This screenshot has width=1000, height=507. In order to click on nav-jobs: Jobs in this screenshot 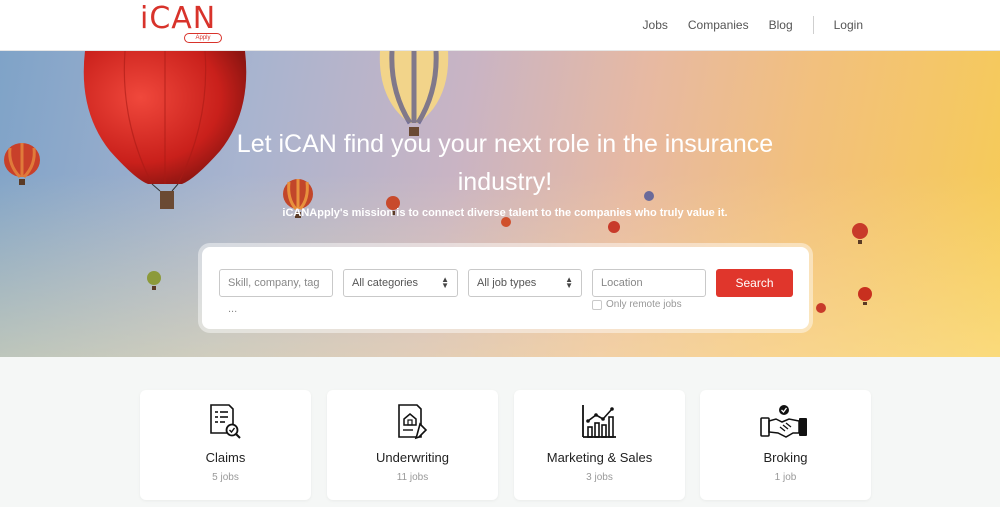, I will do `click(655, 25)`.